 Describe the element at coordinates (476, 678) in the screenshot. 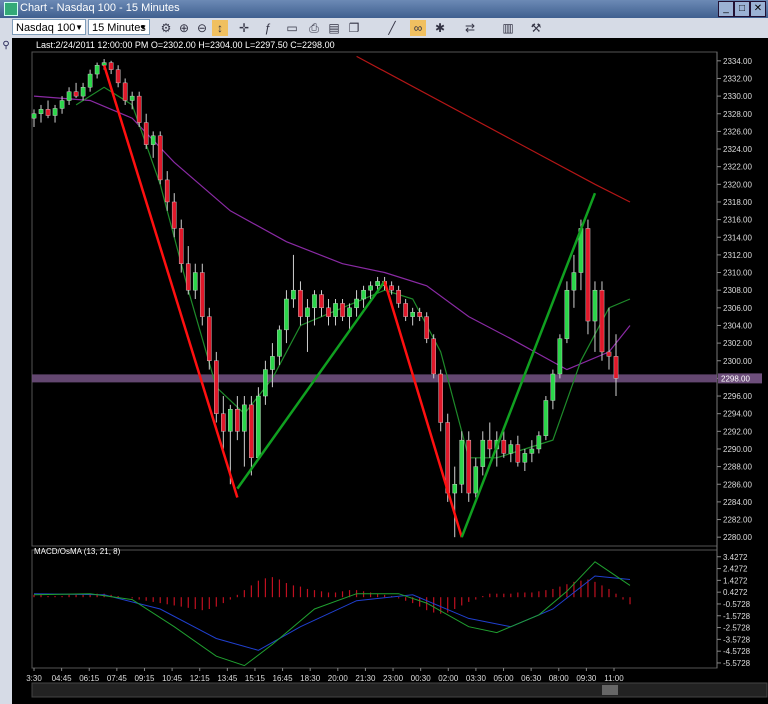

I see `x-tick-label: 03:30` at that location.